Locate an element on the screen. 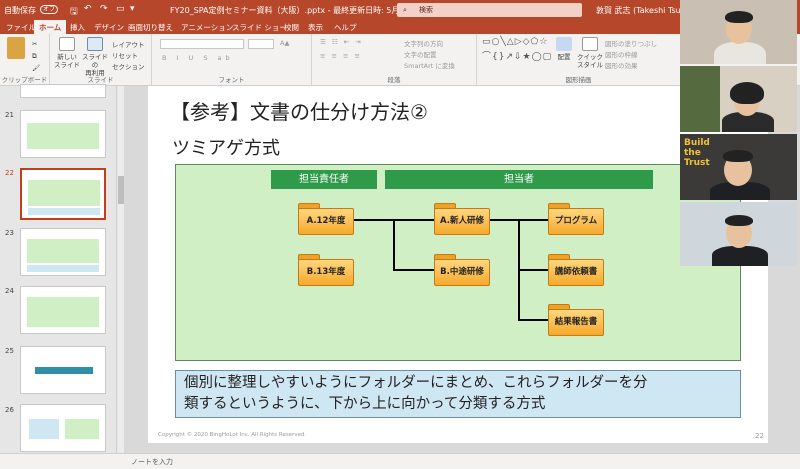 This screenshot has width=800, height=469. folder-a-new-hire: A.新人研修 is located at coordinates (462, 219).